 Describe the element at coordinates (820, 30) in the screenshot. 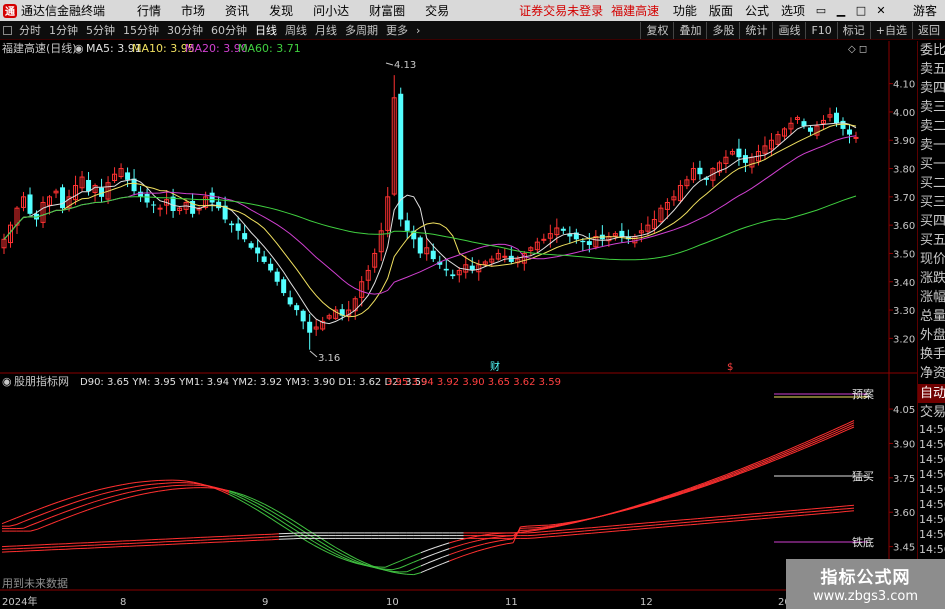

I see `tool-f10: F10` at that location.